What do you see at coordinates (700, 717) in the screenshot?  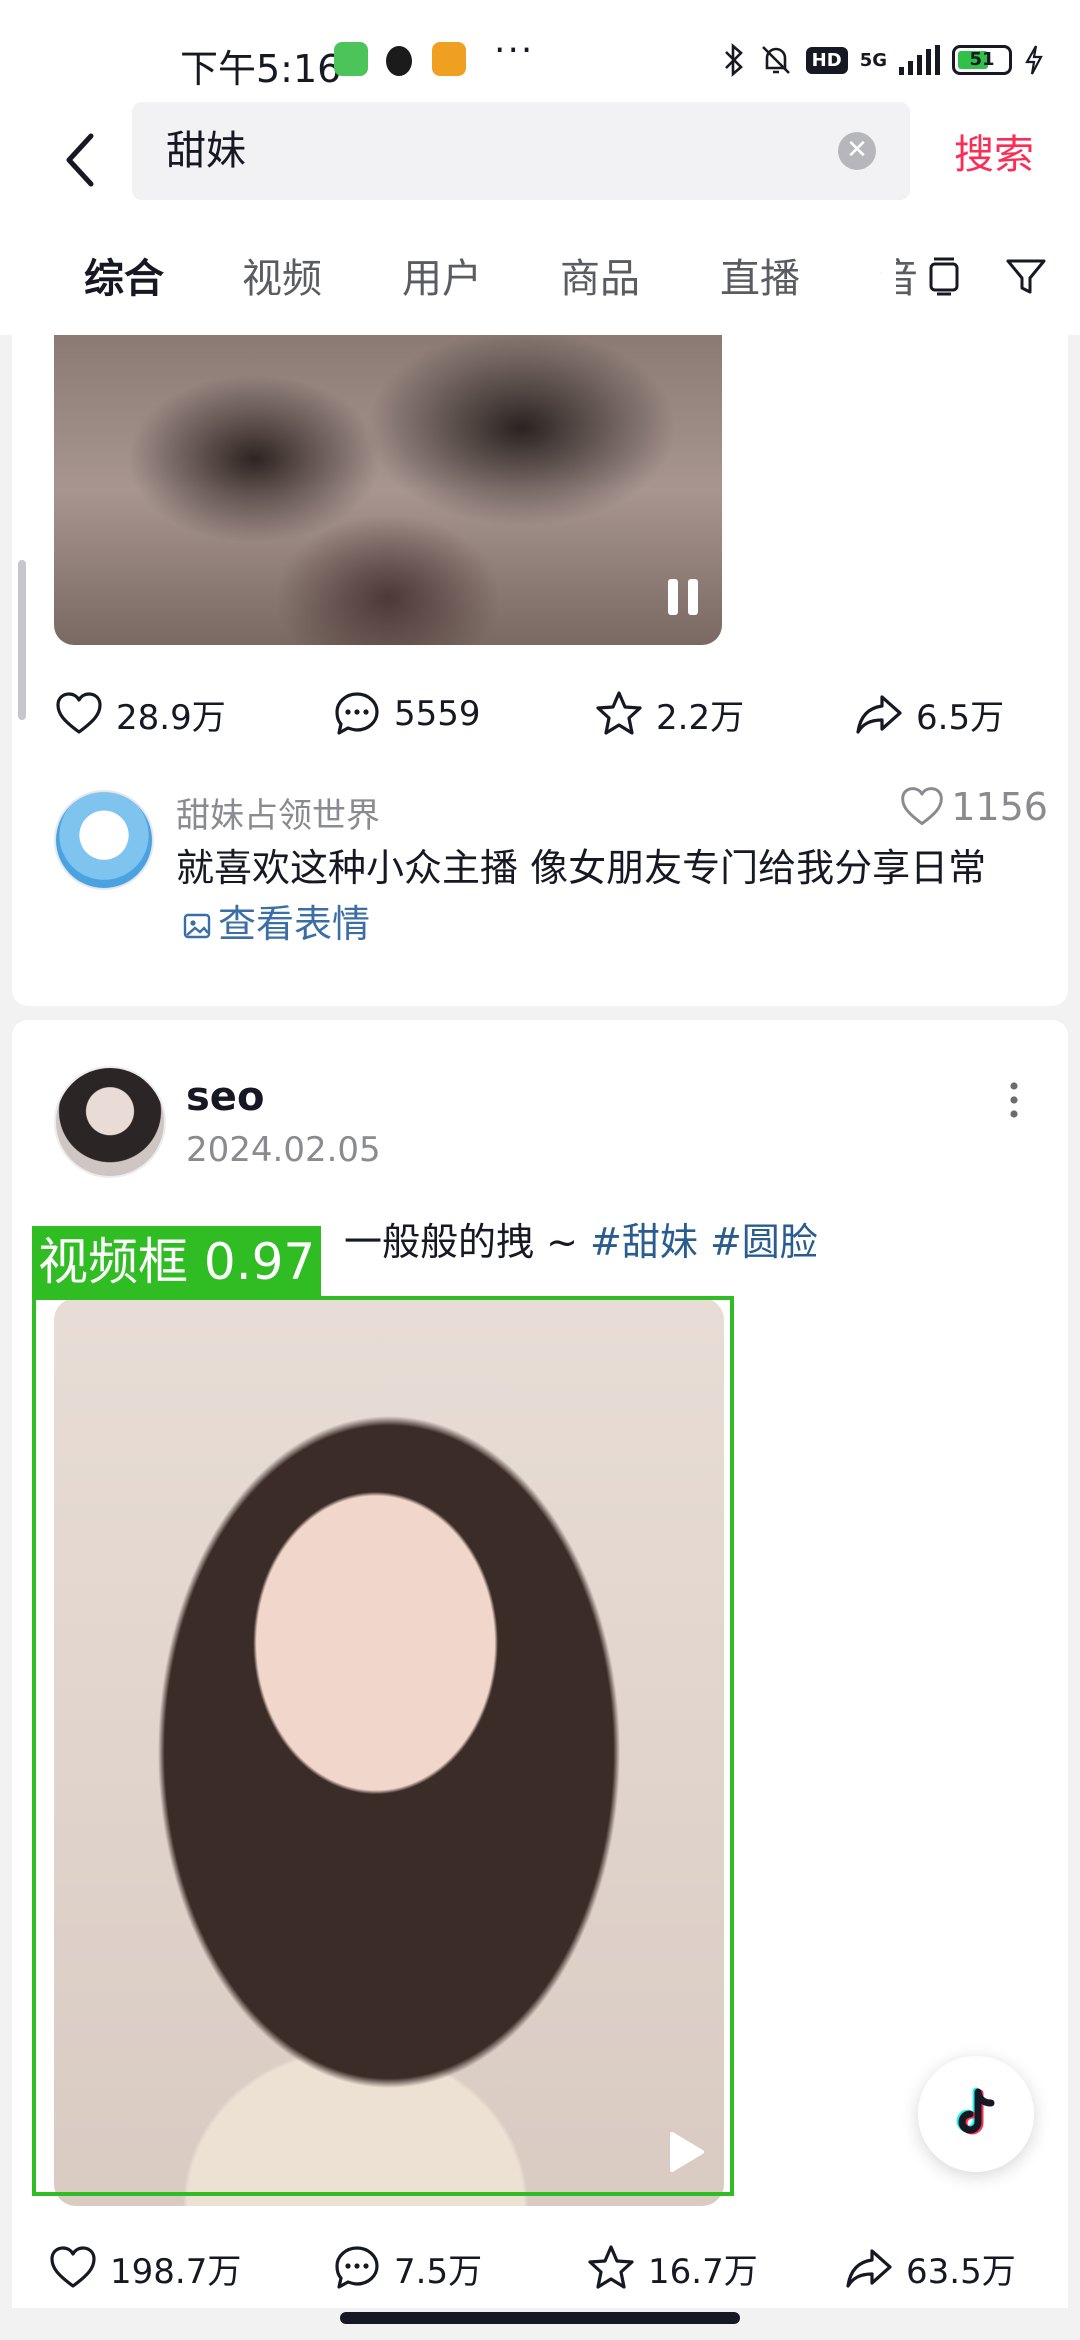 I see `favorite-count: 2.2万` at bounding box center [700, 717].